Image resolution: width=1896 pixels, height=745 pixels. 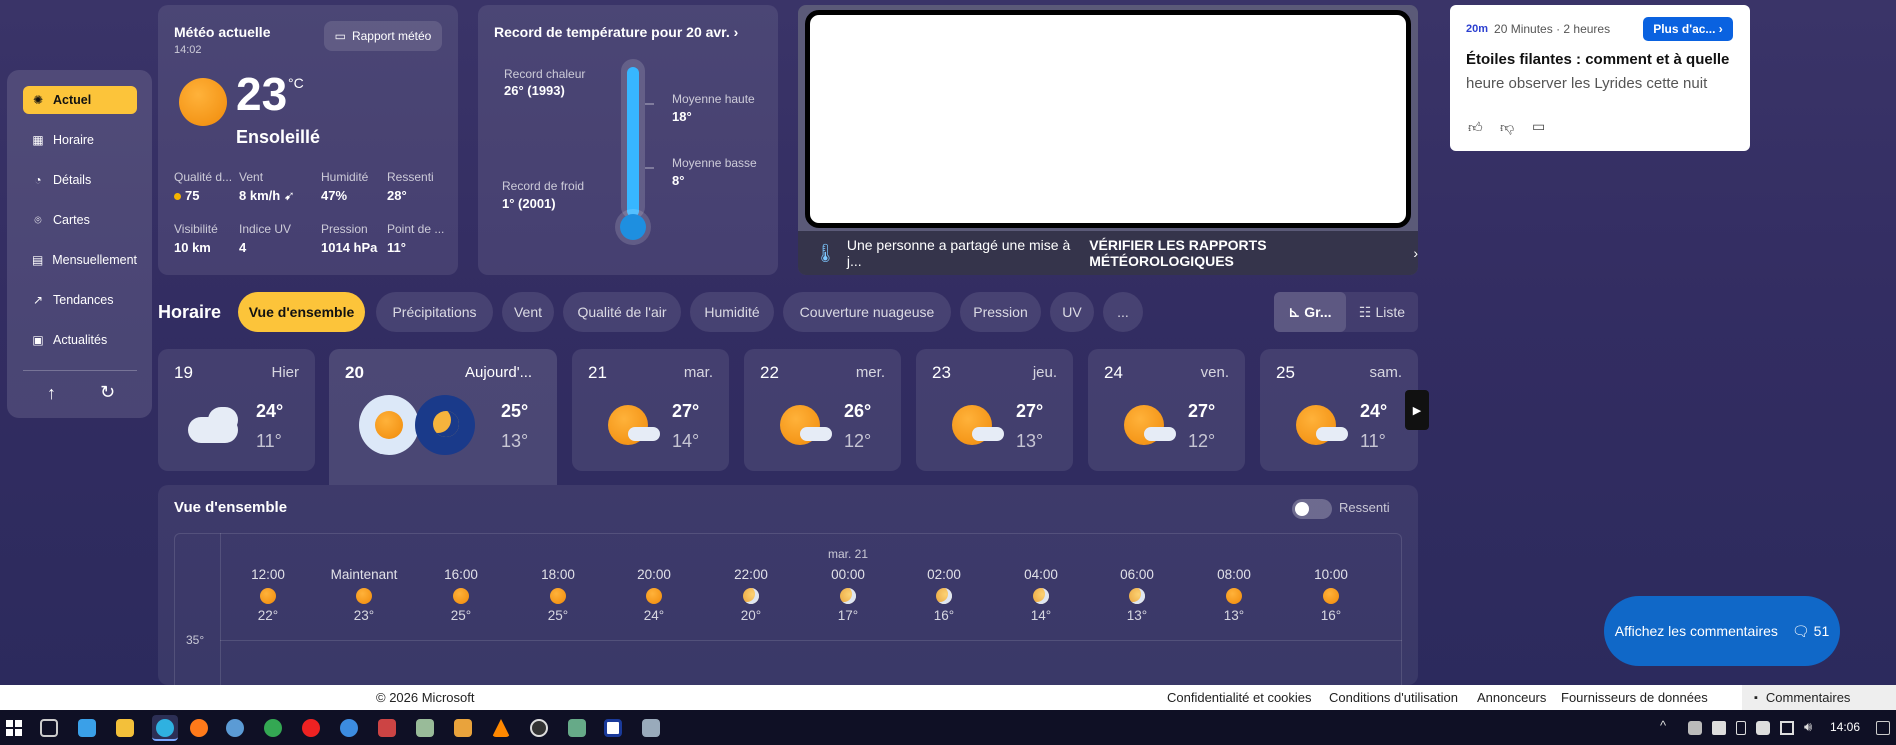 I want to click on file-explorer-icon, so click(x=125, y=728).